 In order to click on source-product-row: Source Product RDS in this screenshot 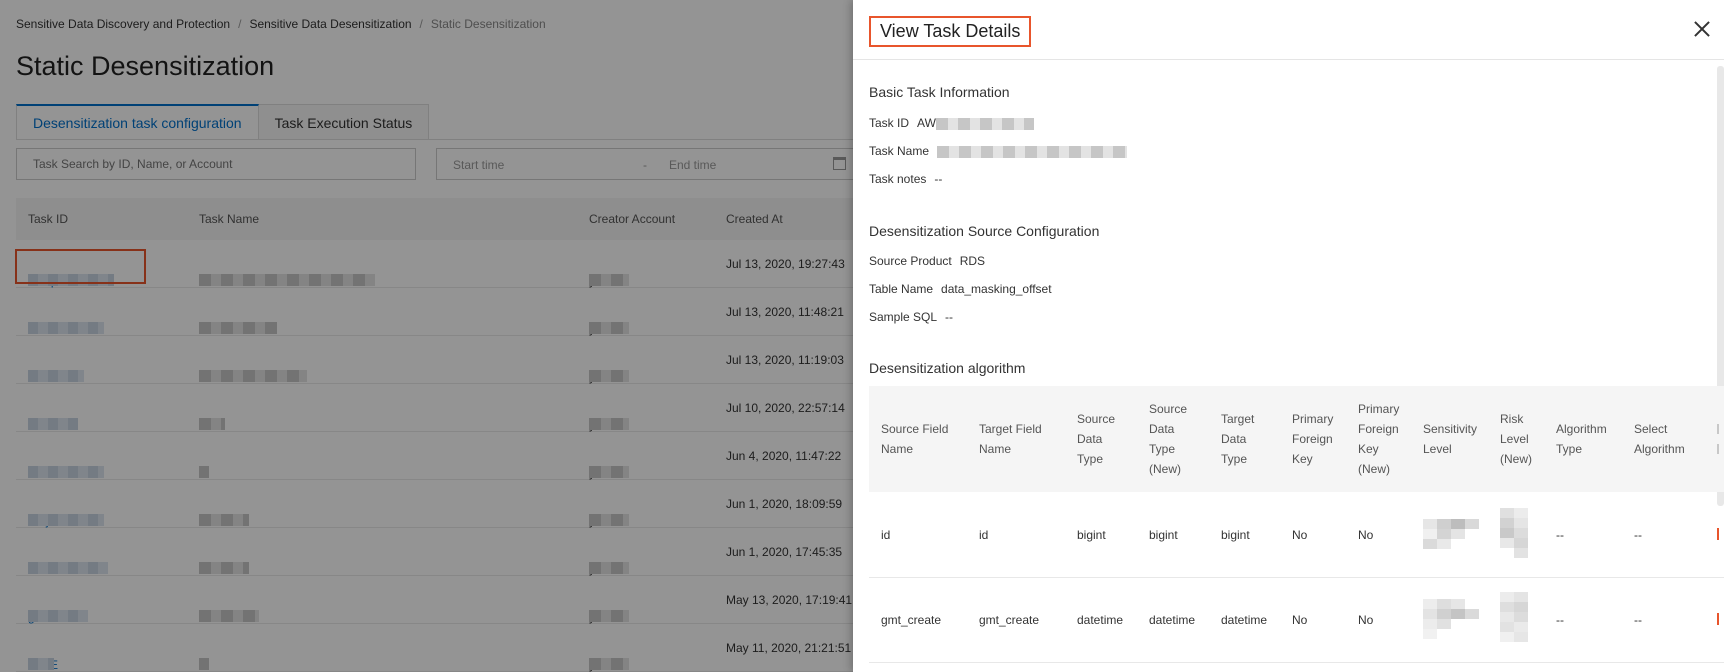, I will do `click(927, 261)`.